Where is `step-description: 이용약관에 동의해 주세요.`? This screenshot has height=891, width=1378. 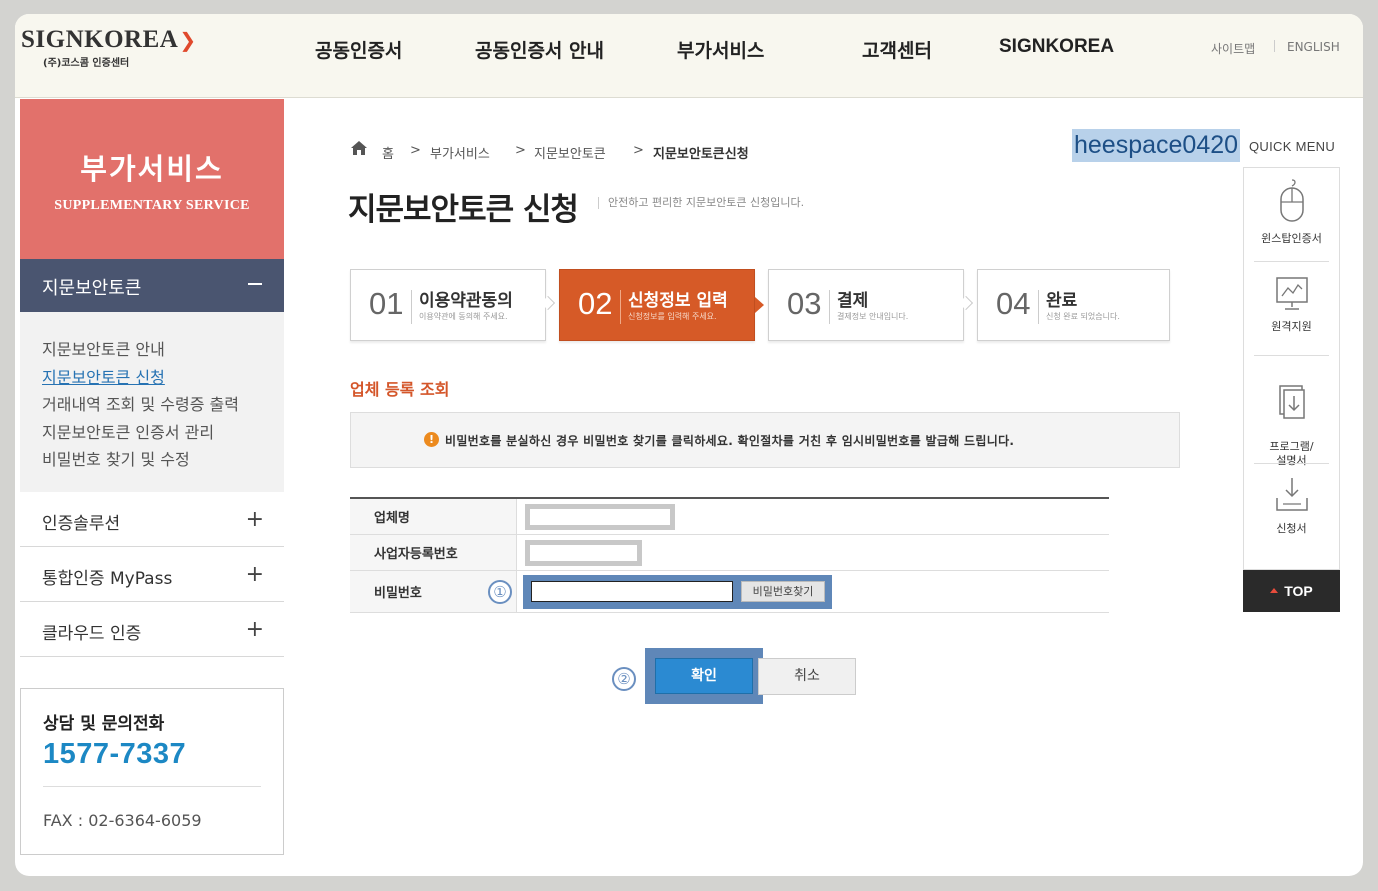
step-description: 이용약관에 동의해 주세요. is located at coordinates (463, 316).